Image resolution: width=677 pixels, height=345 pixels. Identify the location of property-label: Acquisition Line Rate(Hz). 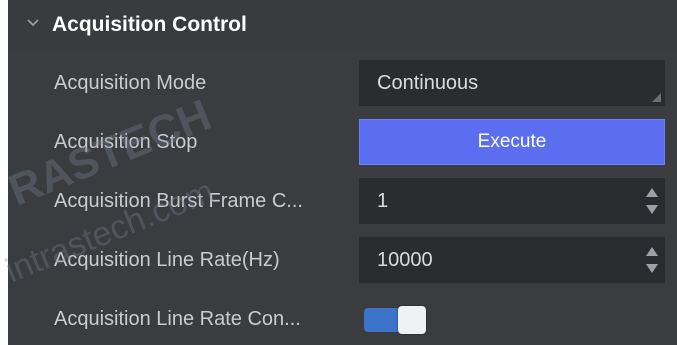
(167, 260).